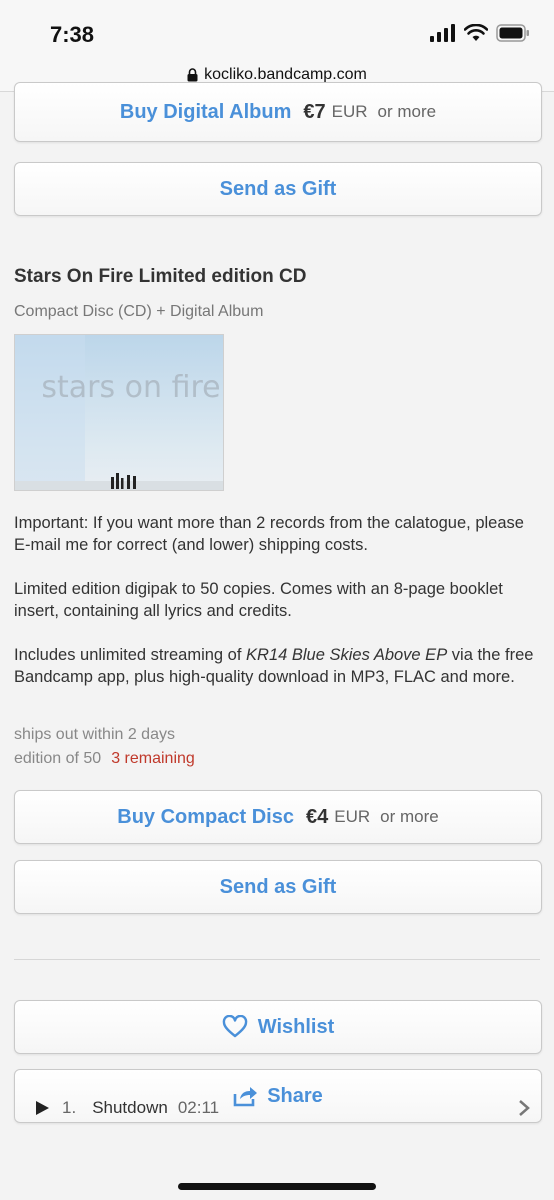 Image resolution: width=554 pixels, height=1200 pixels. I want to click on digital-or-more: or more, so click(407, 111).